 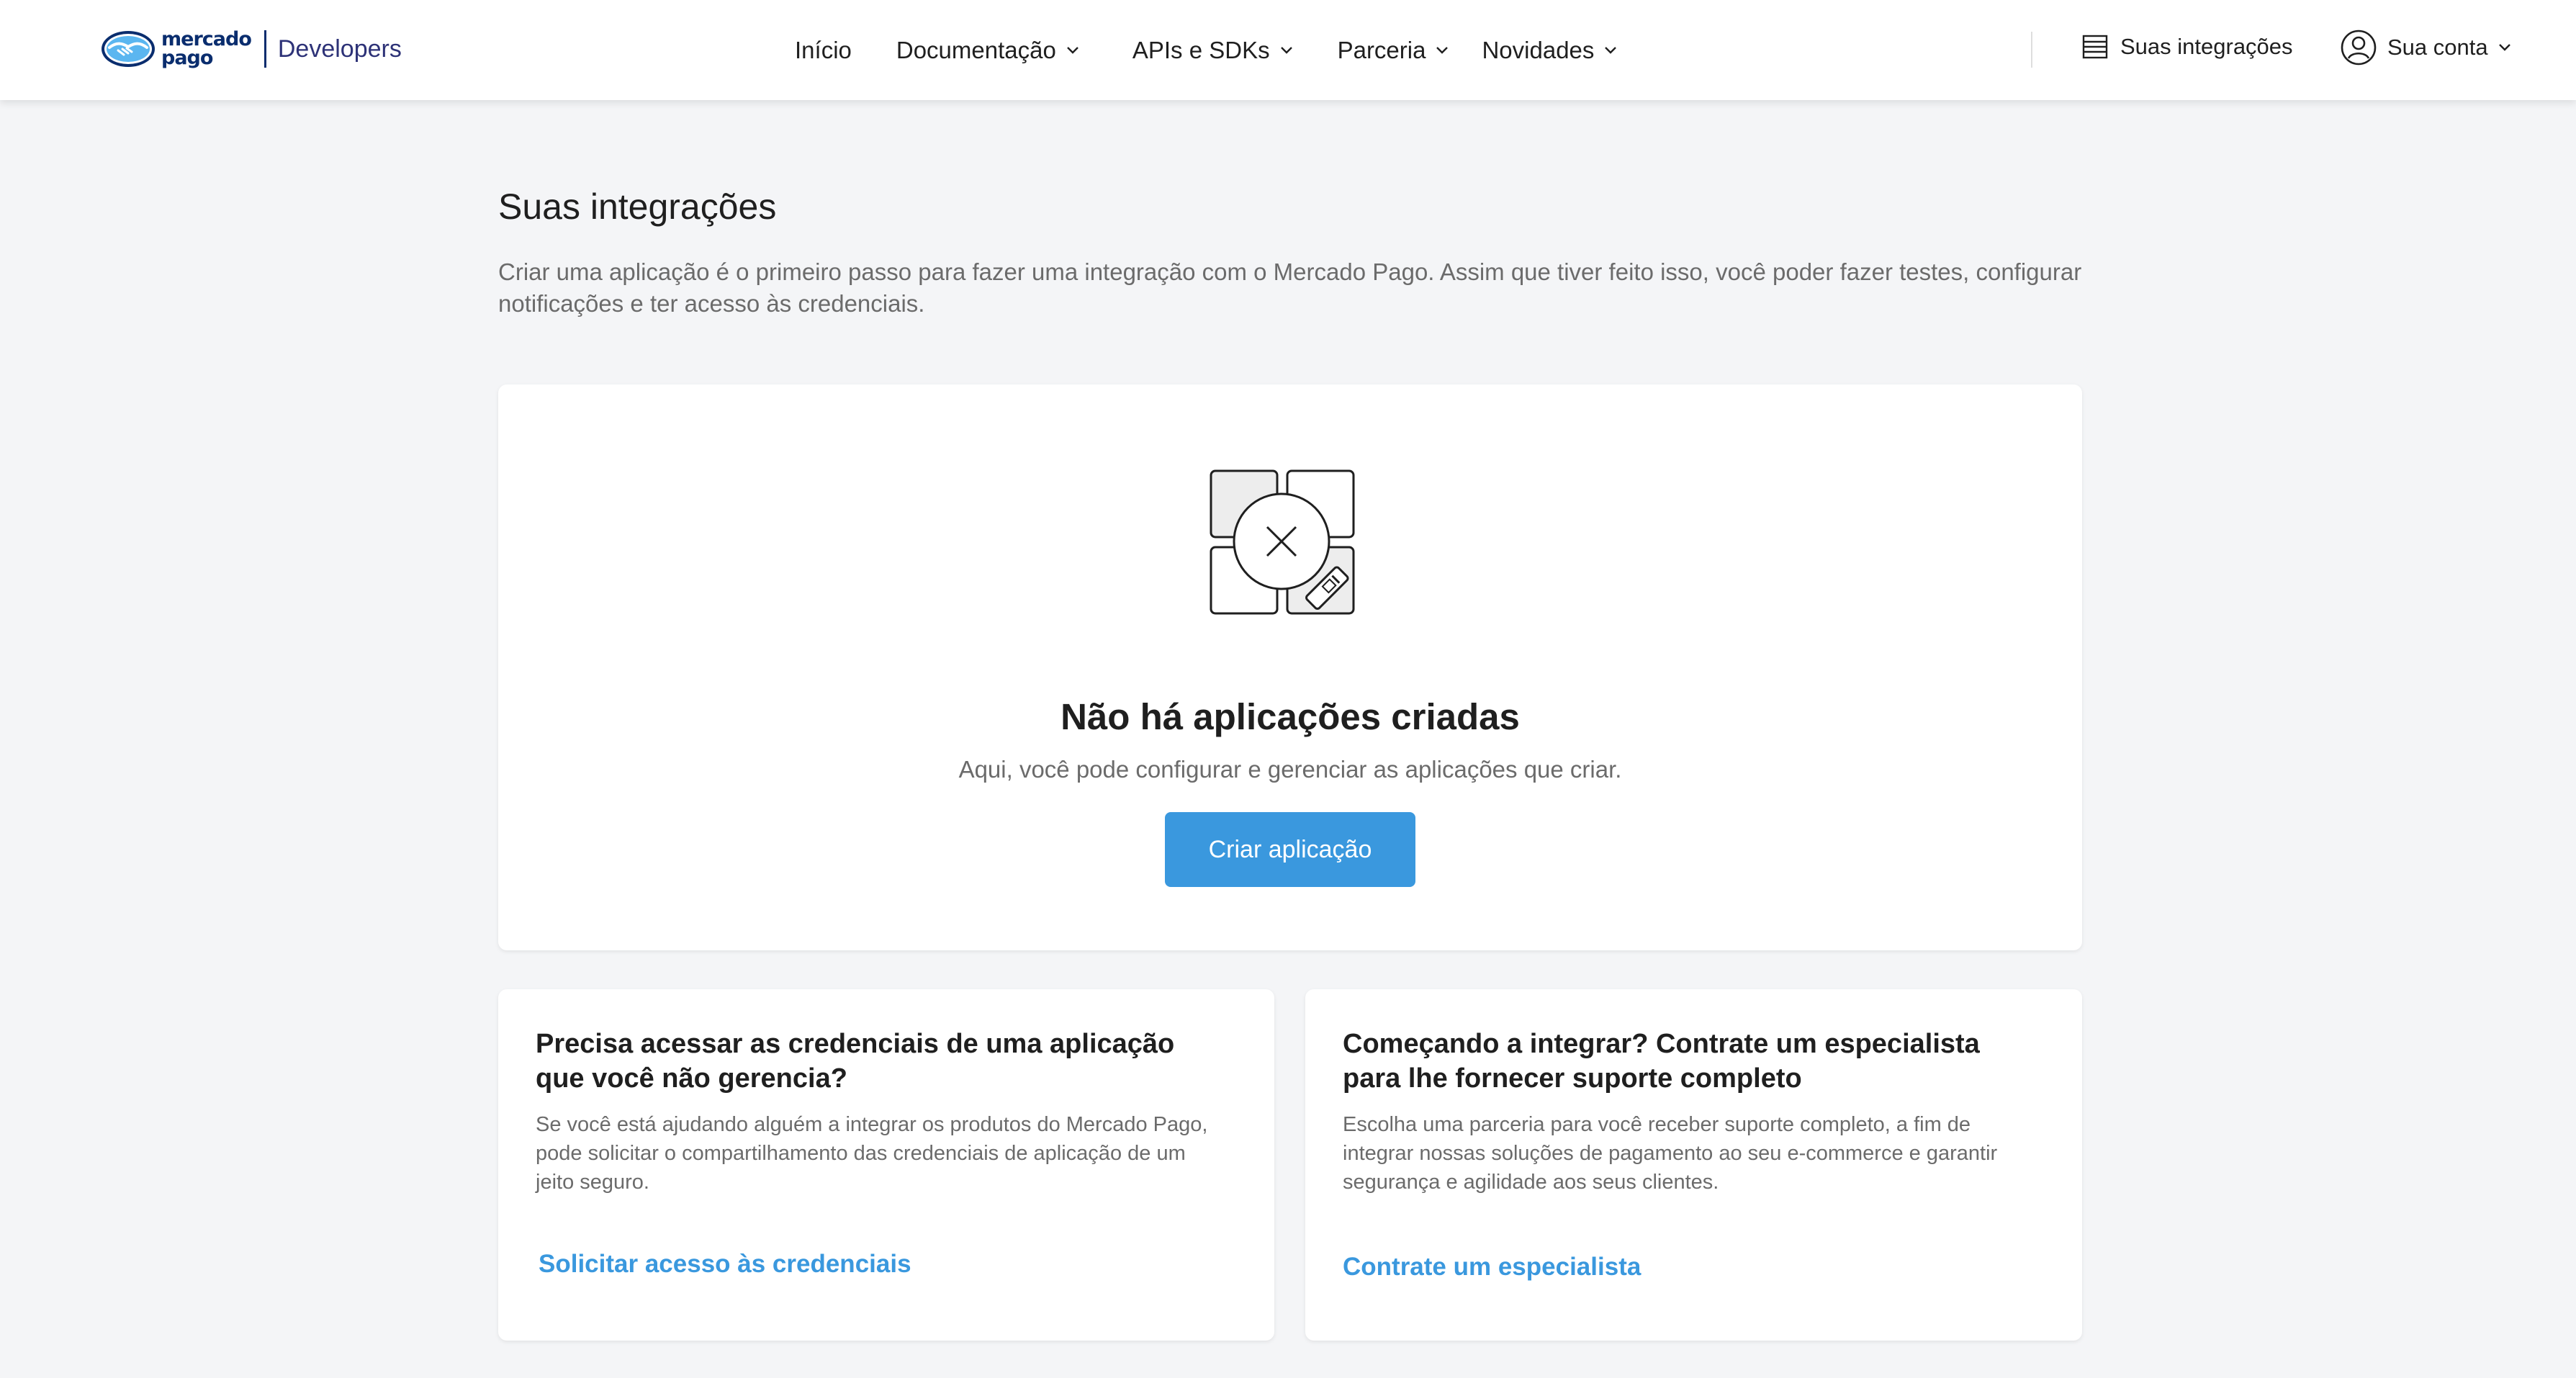 I want to click on nav-item-label: Novidades, so click(x=1538, y=50).